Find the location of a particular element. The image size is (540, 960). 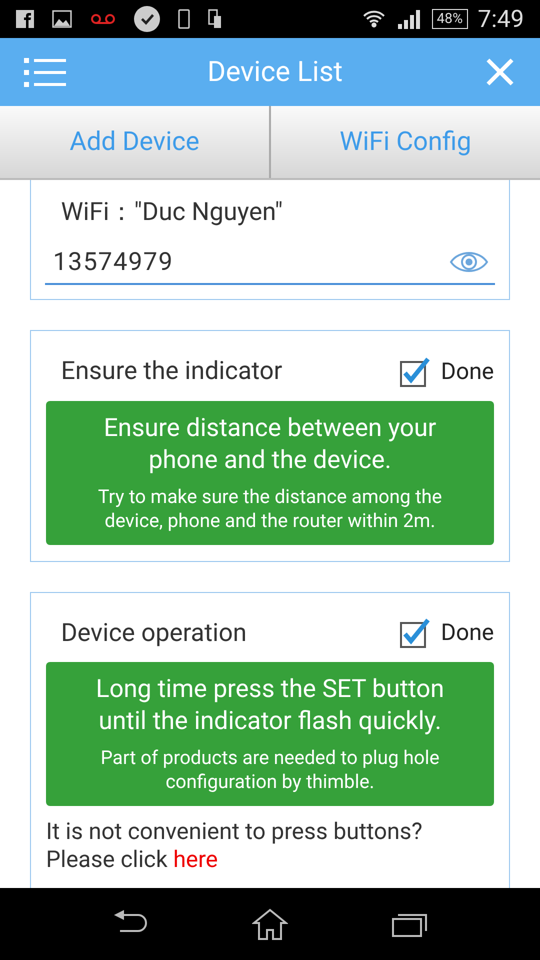

recent-apps-button is located at coordinates (410, 924).